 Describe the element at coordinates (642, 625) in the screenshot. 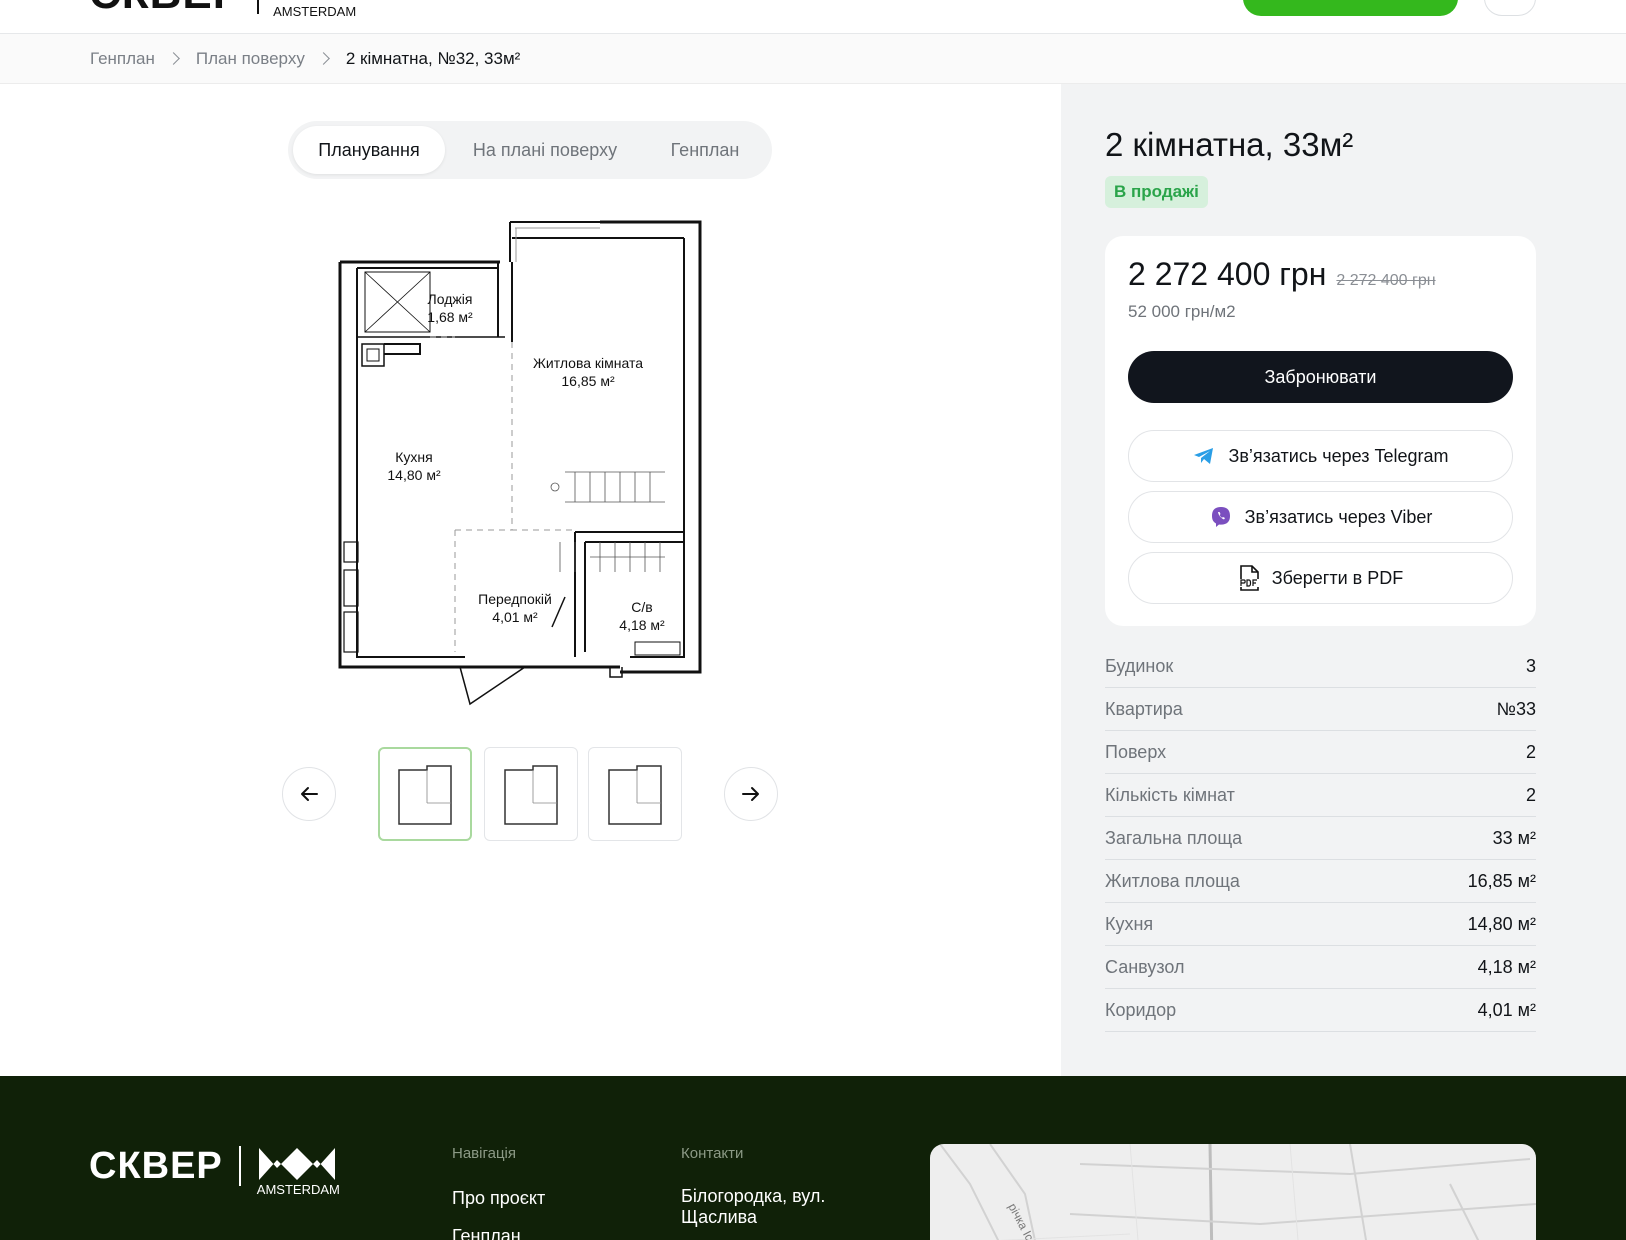

I see `plan-room-area-bathroom: 4,18 м²` at that location.